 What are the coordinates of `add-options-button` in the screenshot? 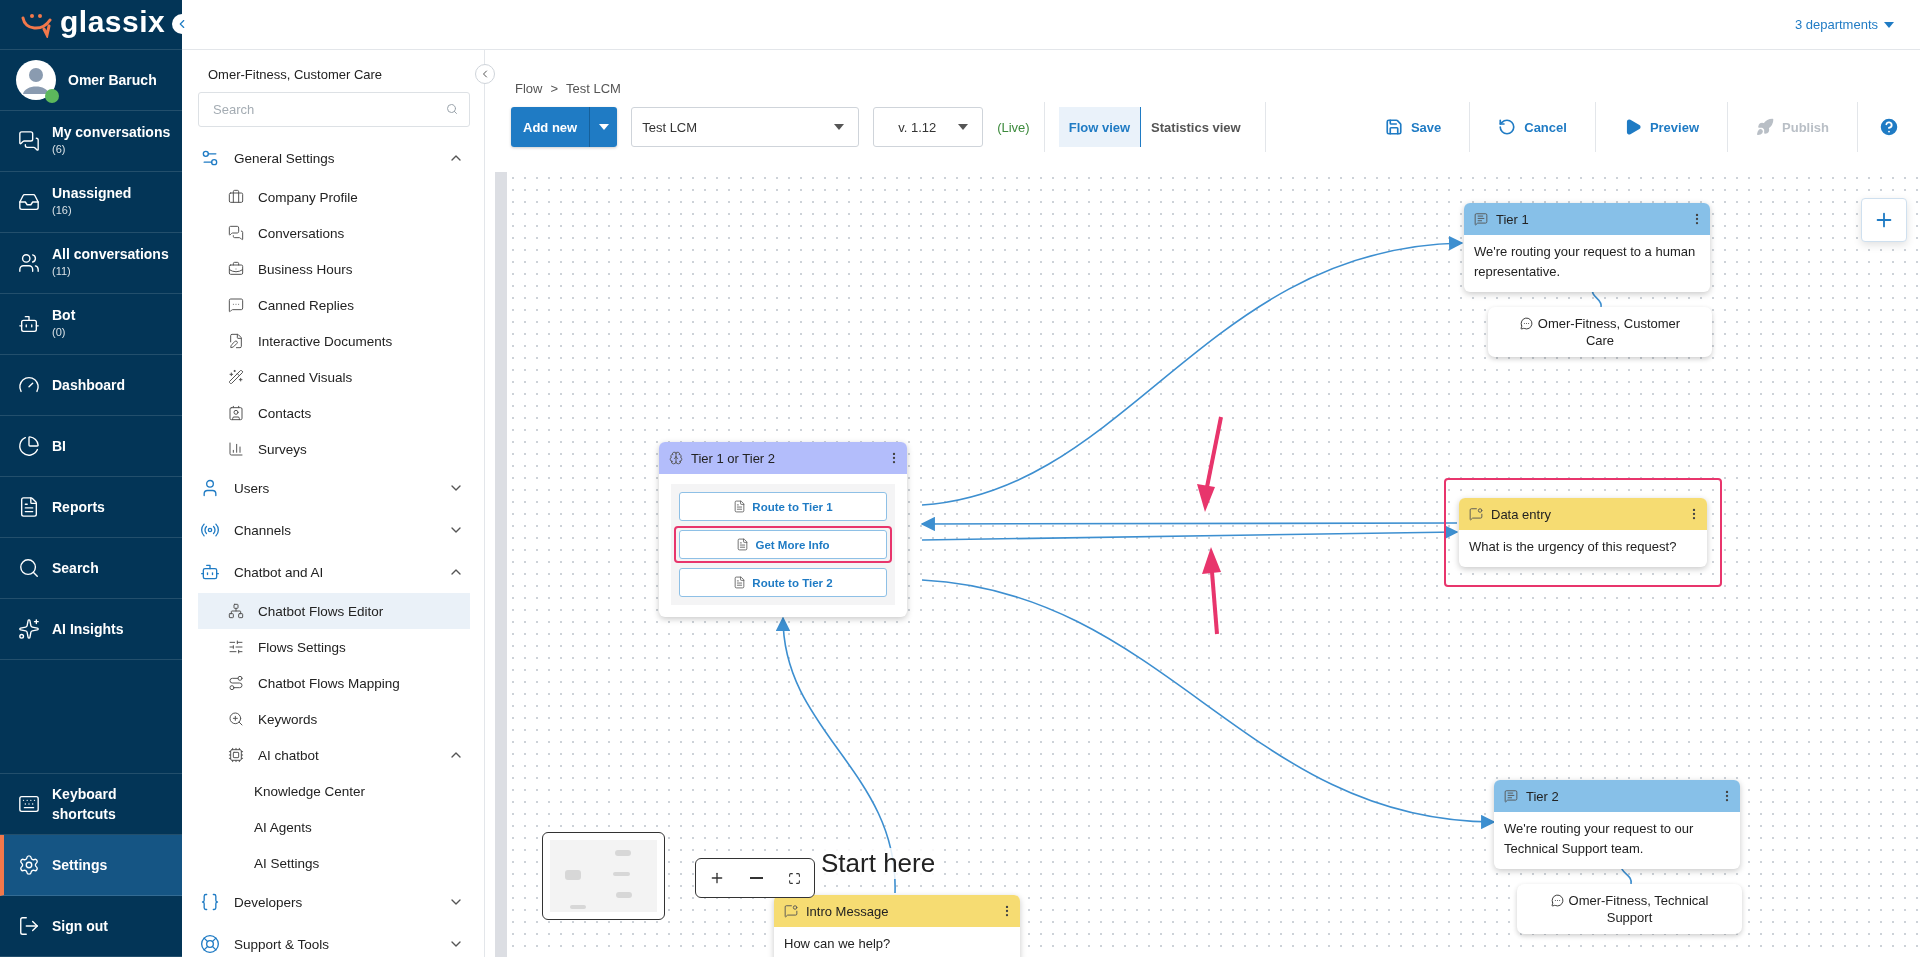 It's located at (603, 127).